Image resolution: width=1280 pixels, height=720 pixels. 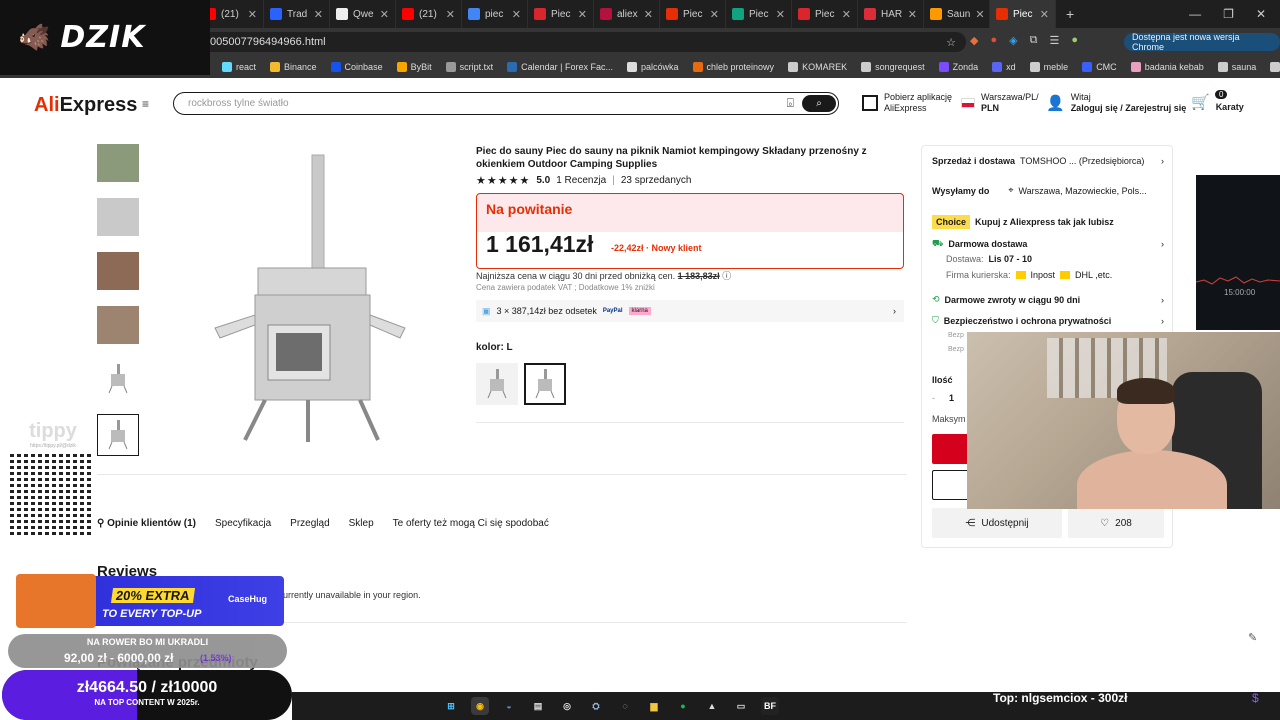 What do you see at coordinates (145, 104) in the screenshot?
I see `menu-icon: ≡` at bounding box center [145, 104].